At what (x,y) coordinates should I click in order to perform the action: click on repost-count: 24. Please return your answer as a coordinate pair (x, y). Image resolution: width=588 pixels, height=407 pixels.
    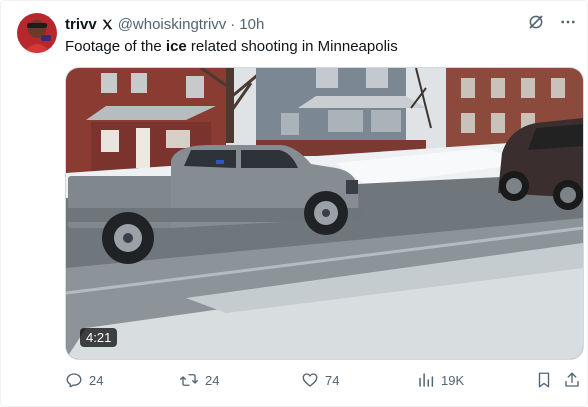
    Looking at the image, I should click on (212, 380).